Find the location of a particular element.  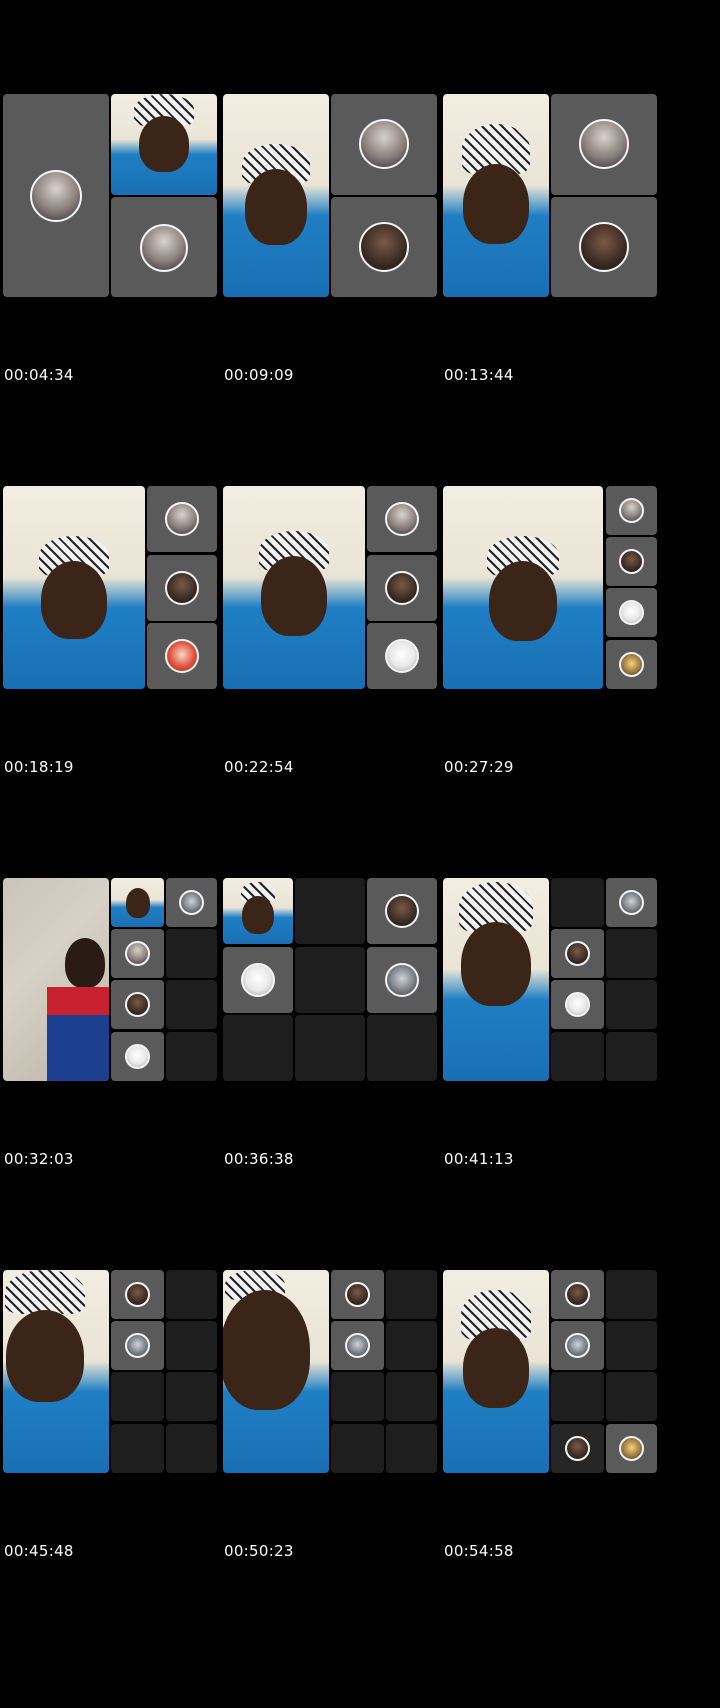

timestamp: 00:09:09 is located at coordinates (259, 375).